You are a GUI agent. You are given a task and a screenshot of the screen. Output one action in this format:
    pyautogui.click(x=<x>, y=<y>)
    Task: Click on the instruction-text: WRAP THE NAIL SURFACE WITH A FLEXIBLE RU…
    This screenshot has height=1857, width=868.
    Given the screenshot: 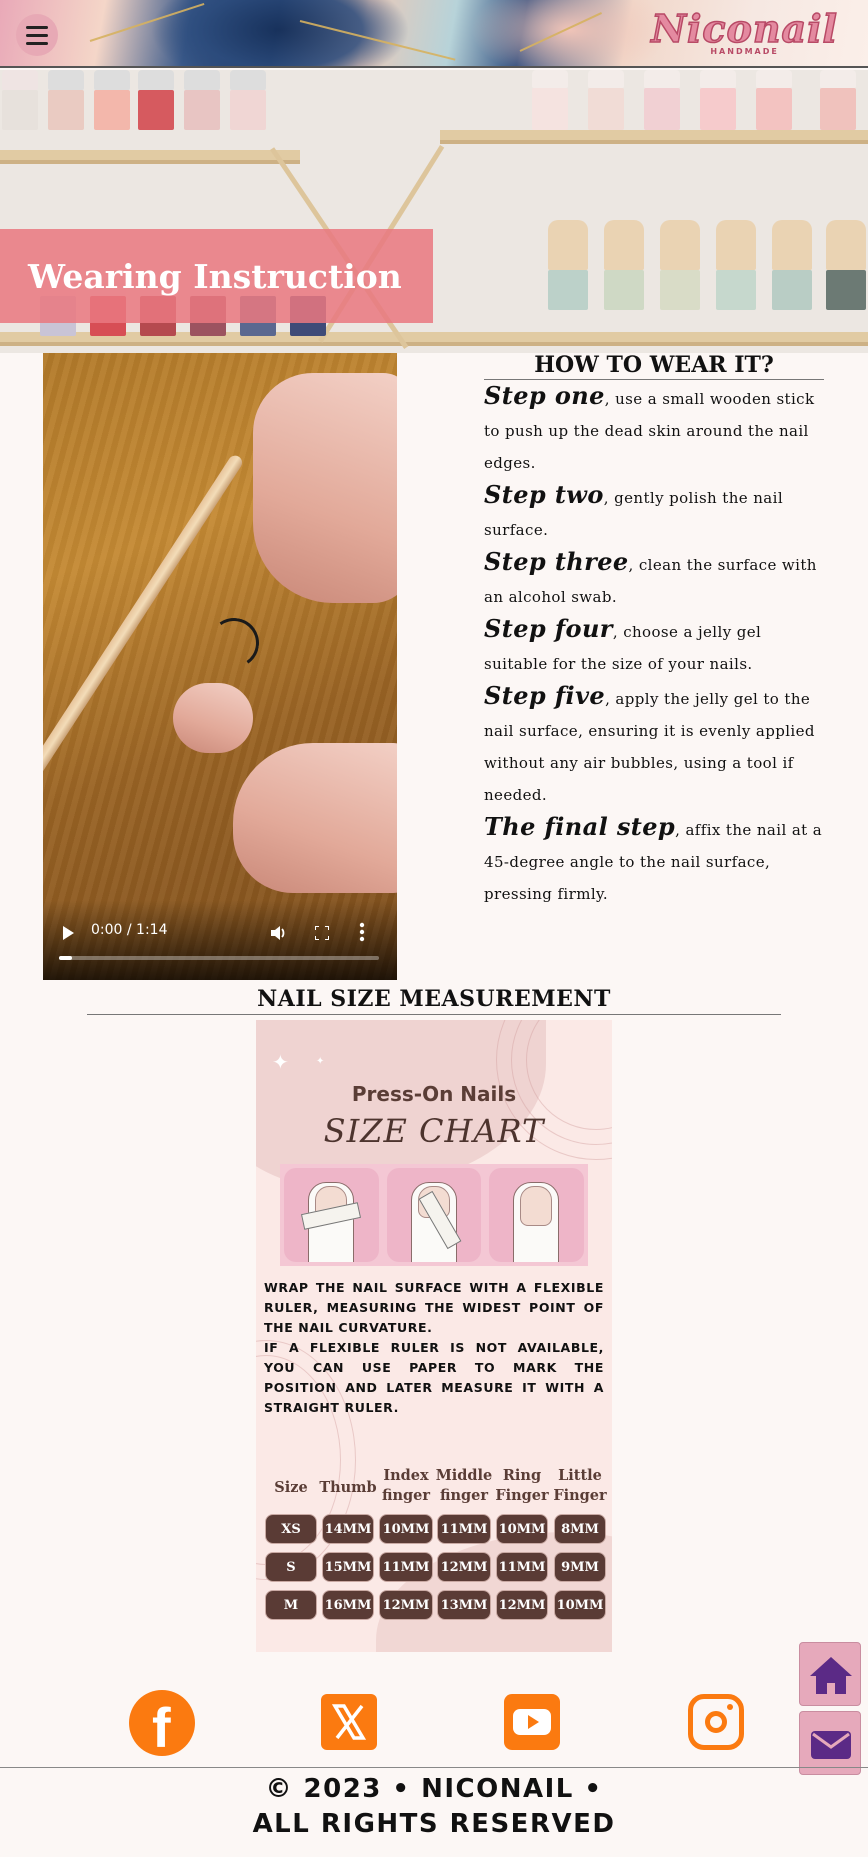 What is the action you would take?
    pyautogui.click(x=434, y=1307)
    